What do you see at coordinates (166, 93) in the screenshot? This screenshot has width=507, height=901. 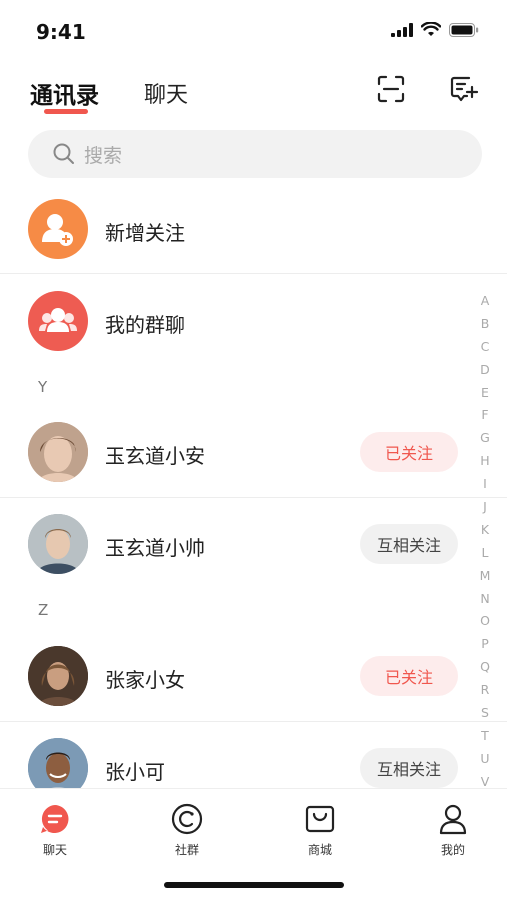 I see `tab-chat: 聊天` at bounding box center [166, 93].